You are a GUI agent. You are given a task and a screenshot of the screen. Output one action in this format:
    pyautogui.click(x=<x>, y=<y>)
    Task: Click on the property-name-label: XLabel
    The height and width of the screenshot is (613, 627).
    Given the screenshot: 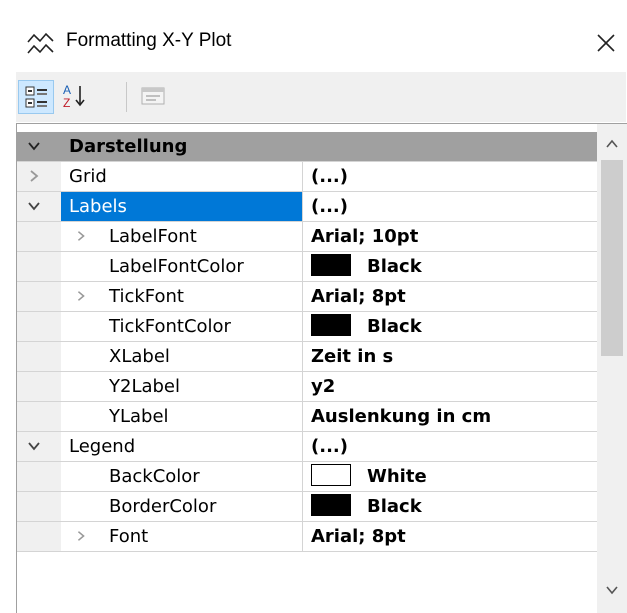 What is the action you would take?
    pyautogui.click(x=139, y=356)
    